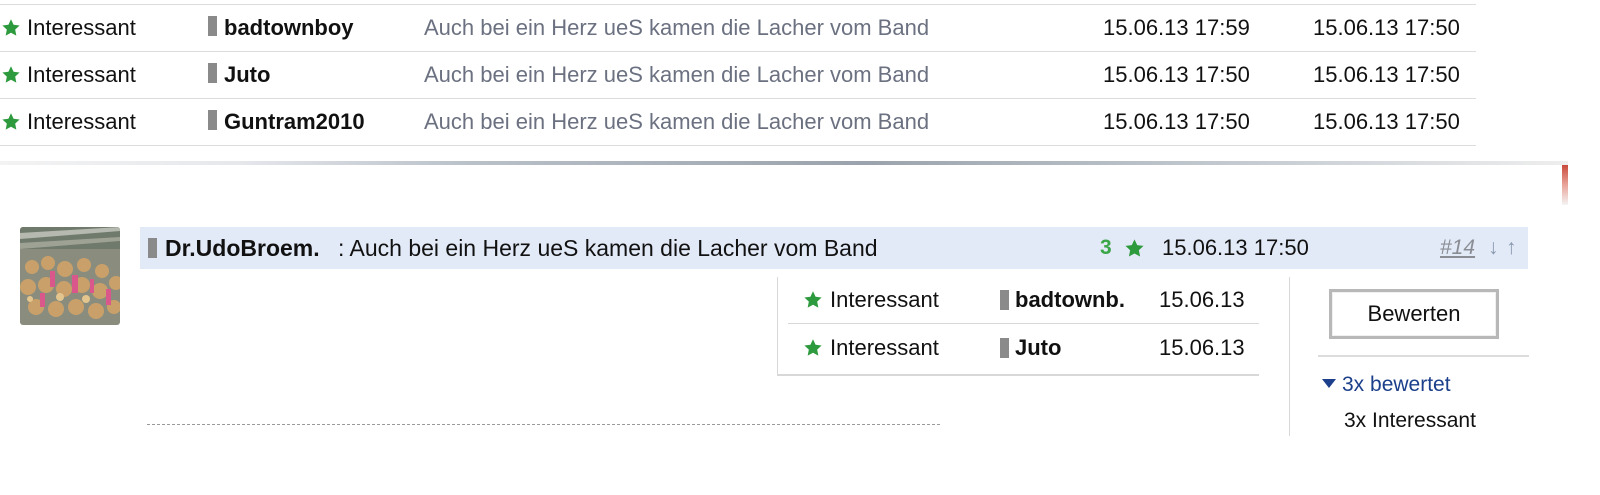  Describe the element at coordinates (1493, 248) in the screenshot. I see `arrow-down-icon: ↓` at that location.